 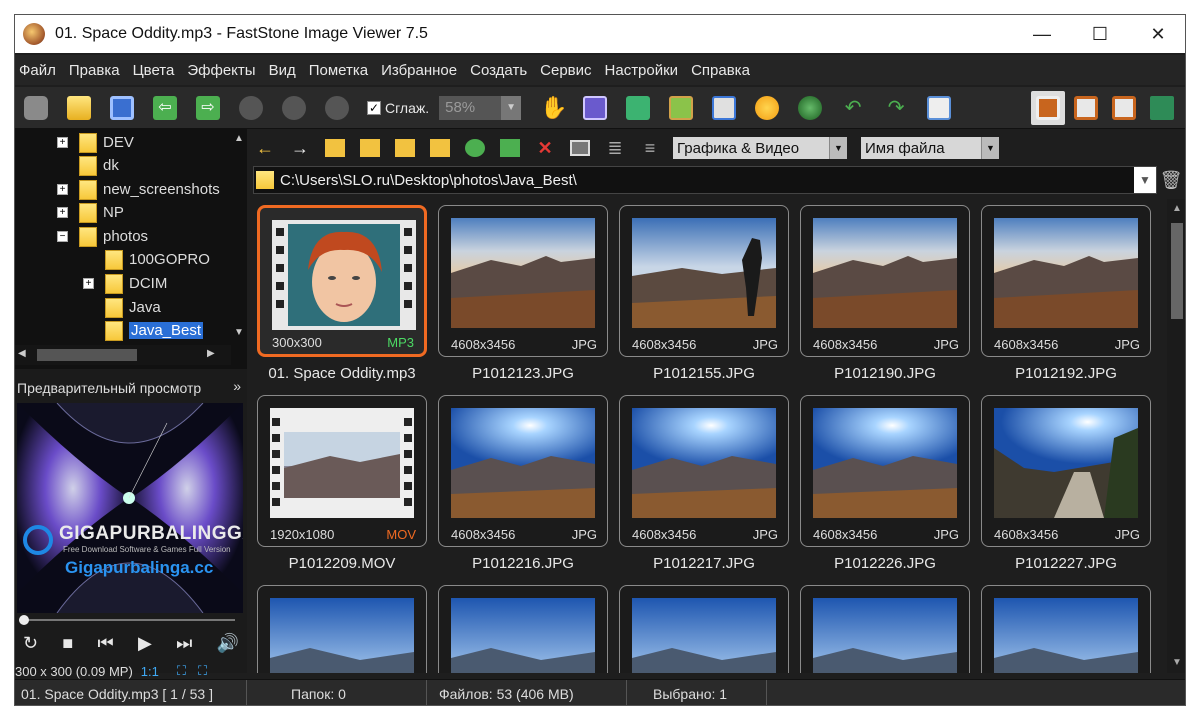 I want to click on thumbnail-filename: P1012190.JPG, so click(x=885, y=373).